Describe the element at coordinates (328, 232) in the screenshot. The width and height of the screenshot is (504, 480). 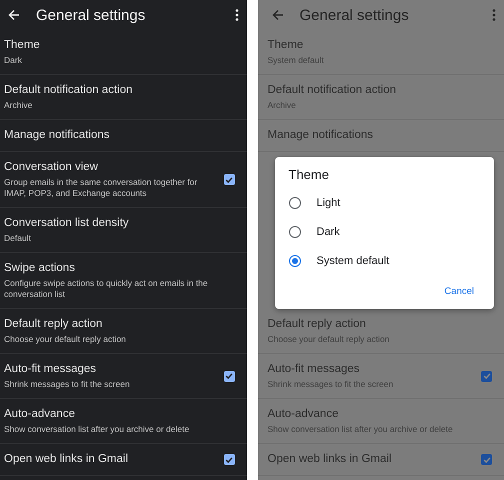
I see `option-label: Dark` at that location.